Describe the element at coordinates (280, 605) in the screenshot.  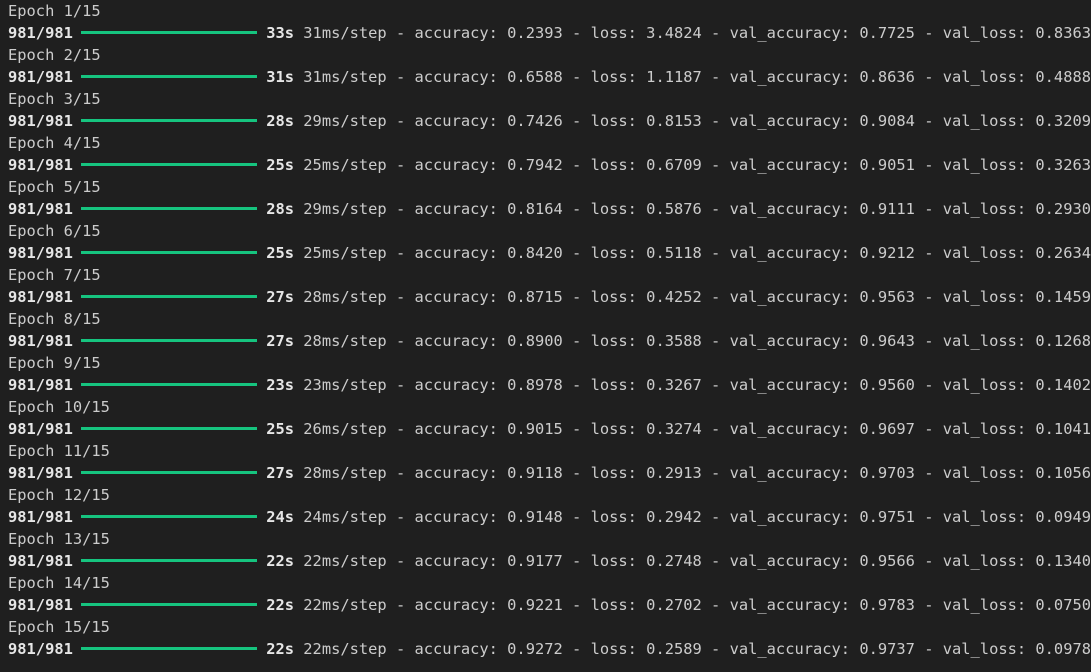
I see `epoch-time: 22s` at that location.